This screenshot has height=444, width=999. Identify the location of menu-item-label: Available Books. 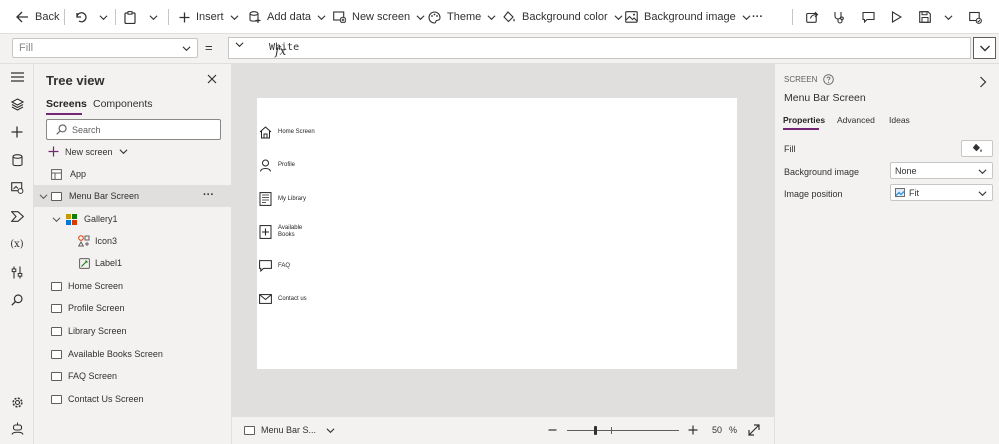
(290, 231).